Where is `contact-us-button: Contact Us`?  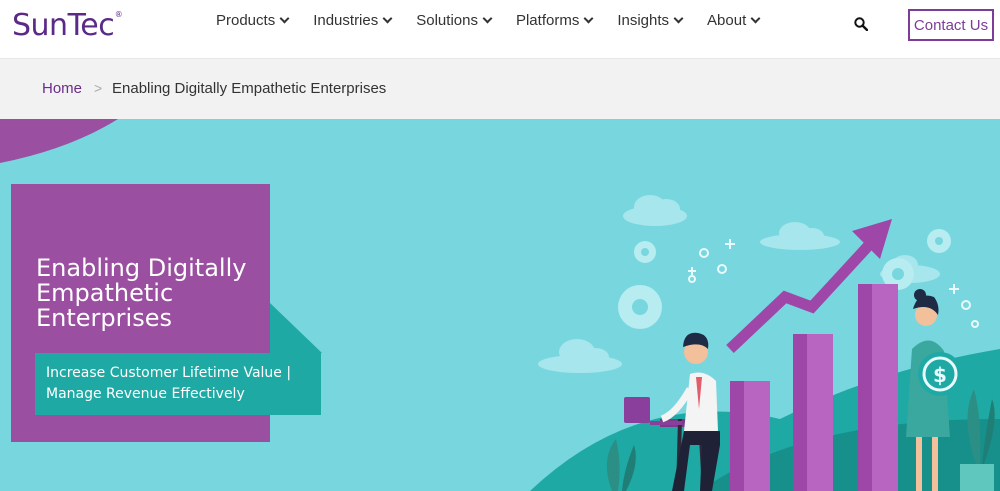
contact-us-button: Contact Us is located at coordinates (951, 25).